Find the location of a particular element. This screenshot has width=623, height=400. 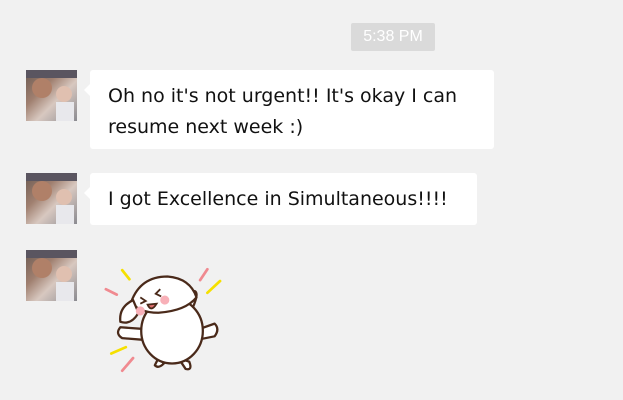

message-text: I got Excellence in Simultaneous!!!! is located at coordinates (278, 199).